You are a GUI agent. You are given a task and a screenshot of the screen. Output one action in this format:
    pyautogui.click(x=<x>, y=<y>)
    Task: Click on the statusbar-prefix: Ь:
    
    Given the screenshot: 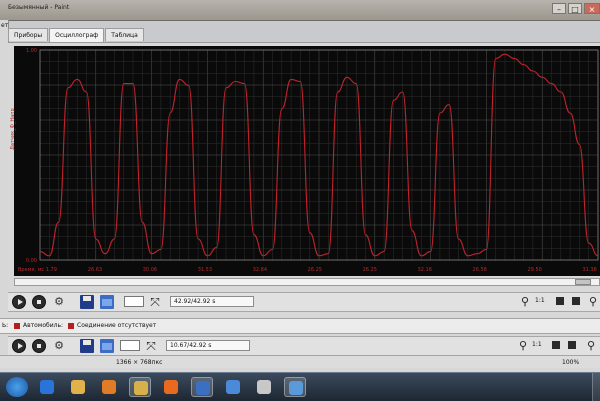 What is the action you would take?
    pyautogui.click(x=5, y=325)
    